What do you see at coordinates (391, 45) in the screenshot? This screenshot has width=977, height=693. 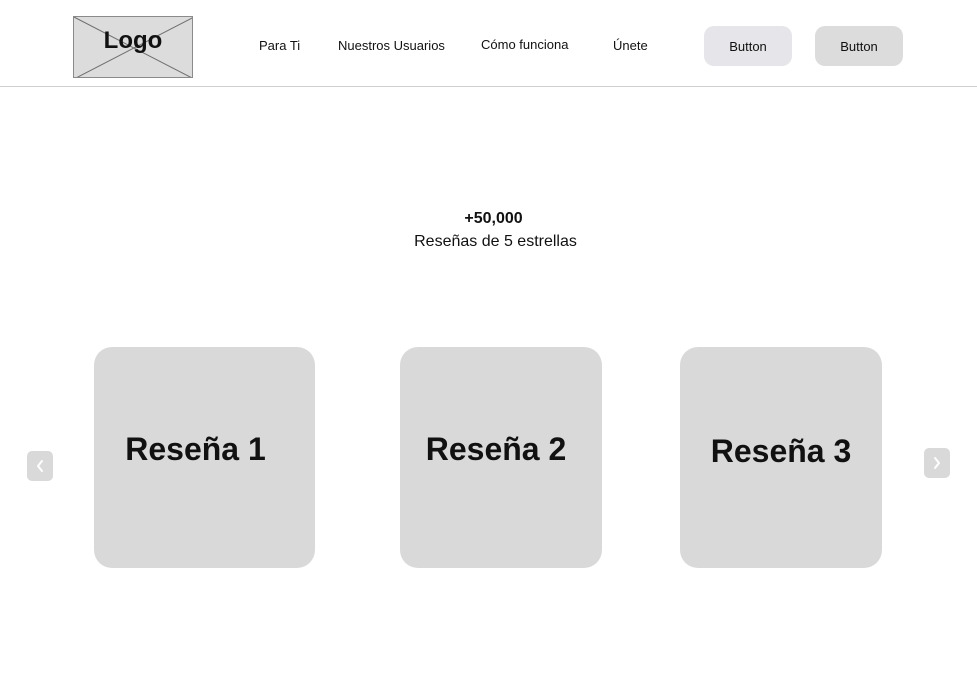 I see `nav-link-nuestros-usuarios: Nuestros Usuarios` at bounding box center [391, 45].